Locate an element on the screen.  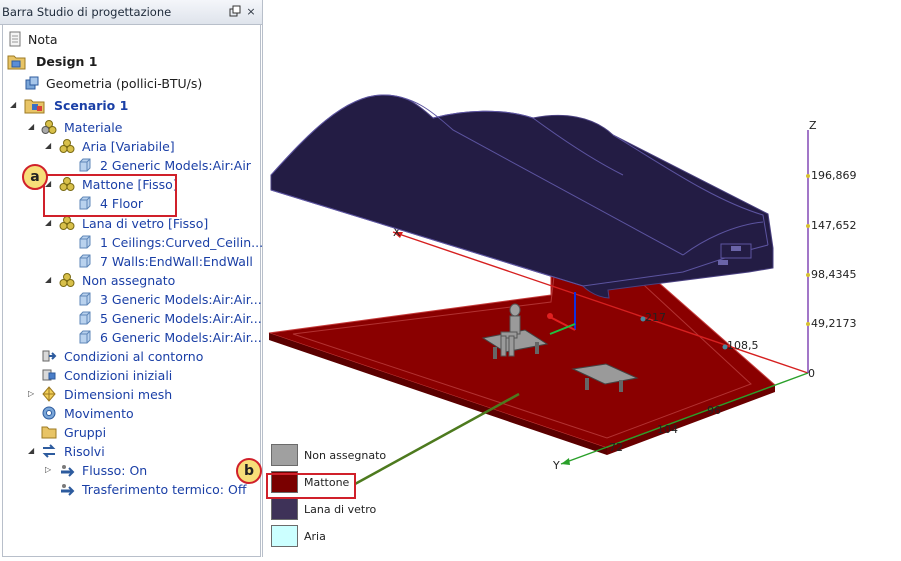
tree-item-risolvi: ◢ Risolvi is located at coordinates (128, 451).